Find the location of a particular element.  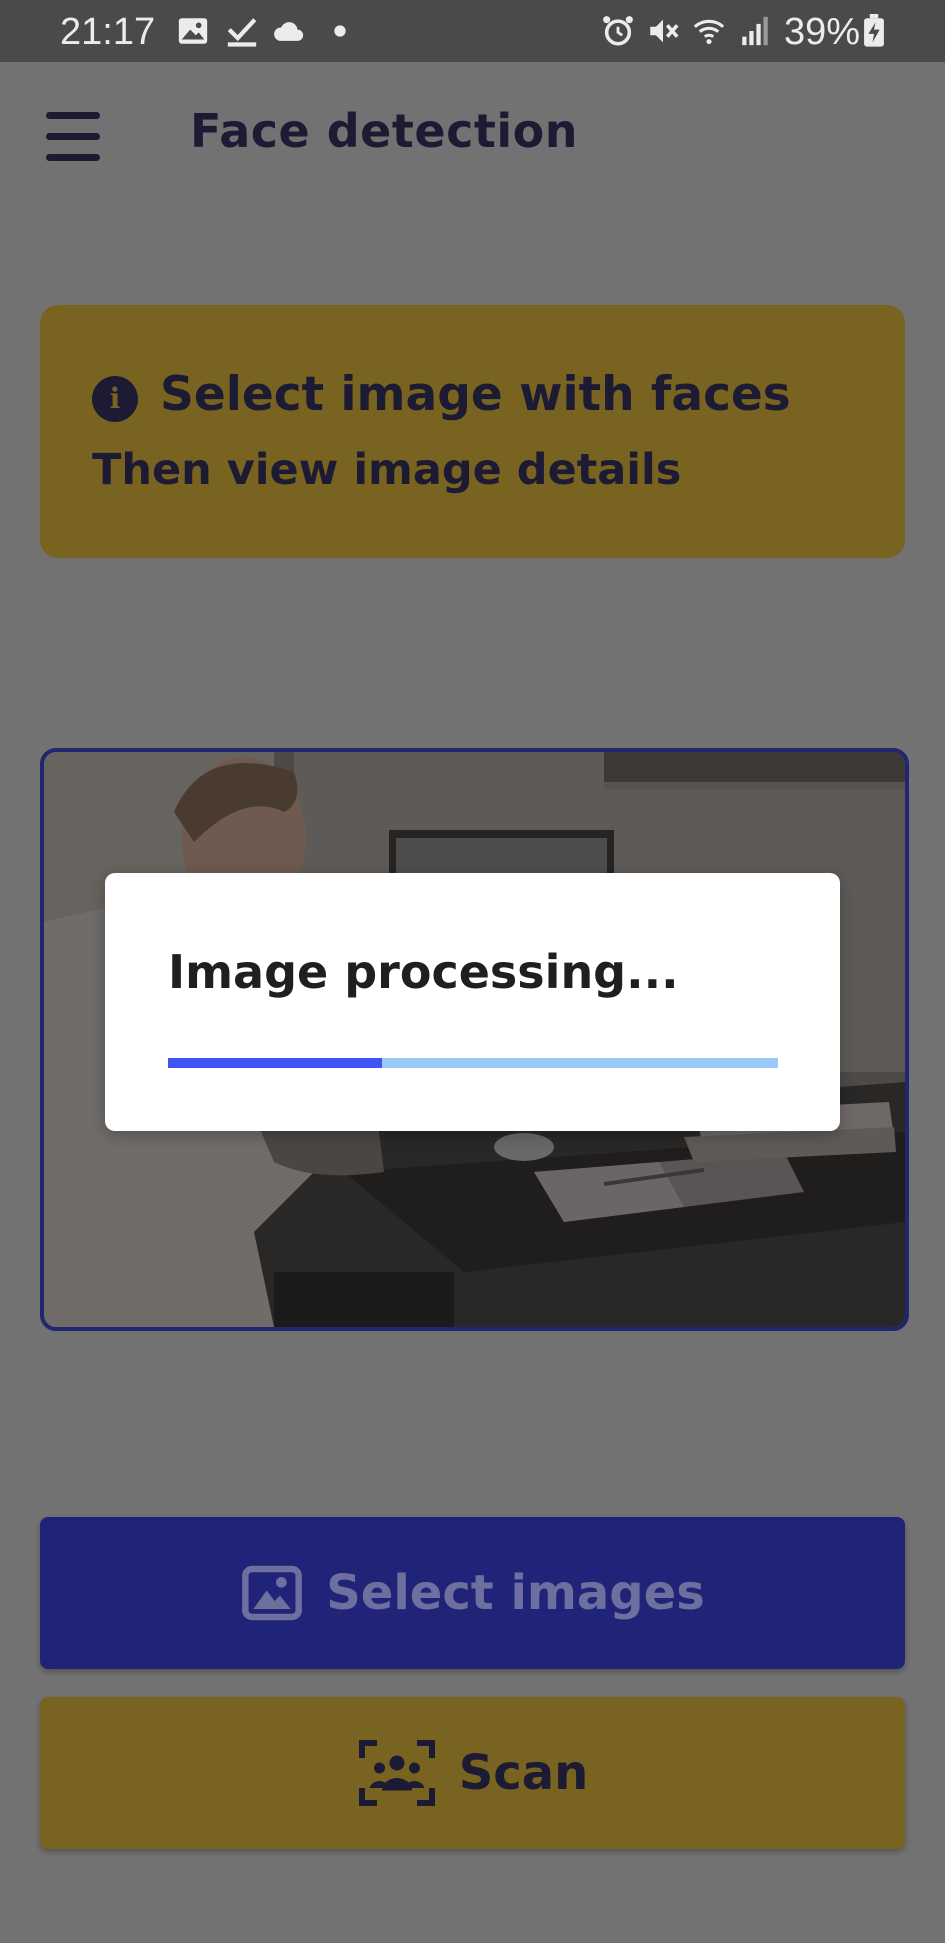

alarm-icon is located at coordinates (618, 31).